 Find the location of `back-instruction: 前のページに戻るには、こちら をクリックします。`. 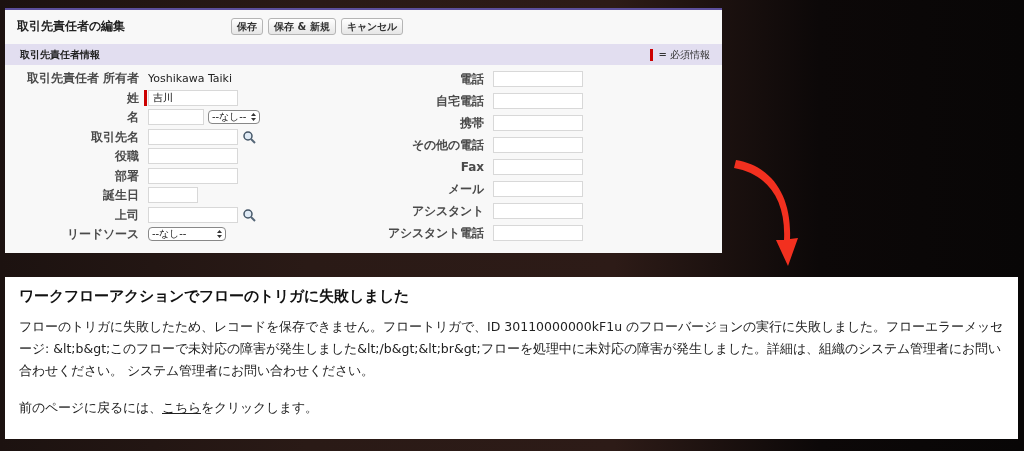

back-instruction: 前のページに戻るには、こちら をクリックします。 is located at coordinates (169, 408).